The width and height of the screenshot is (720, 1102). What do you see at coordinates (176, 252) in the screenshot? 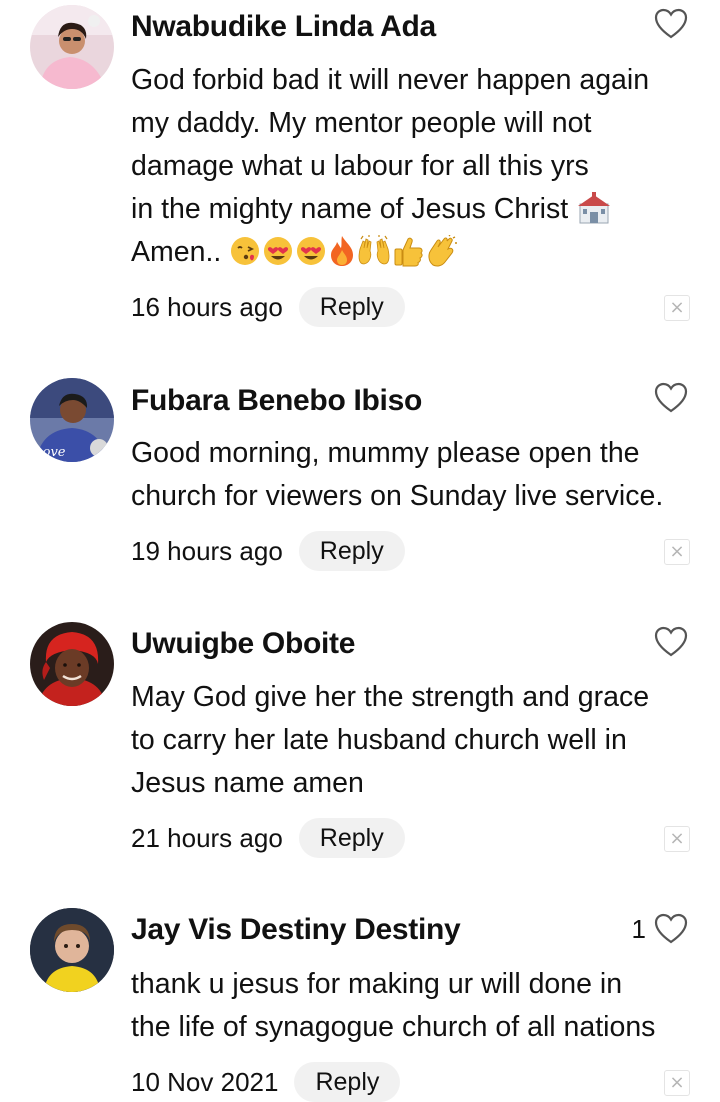
I see `comment-line: Amen..` at bounding box center [176, 252].